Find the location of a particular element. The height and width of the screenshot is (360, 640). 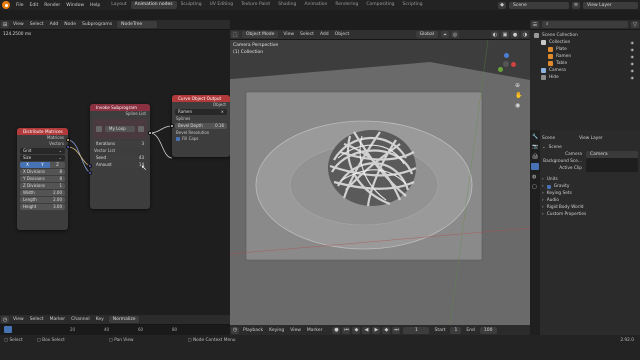

viewport-menu-select: Select is located at coordinates (307, 34).